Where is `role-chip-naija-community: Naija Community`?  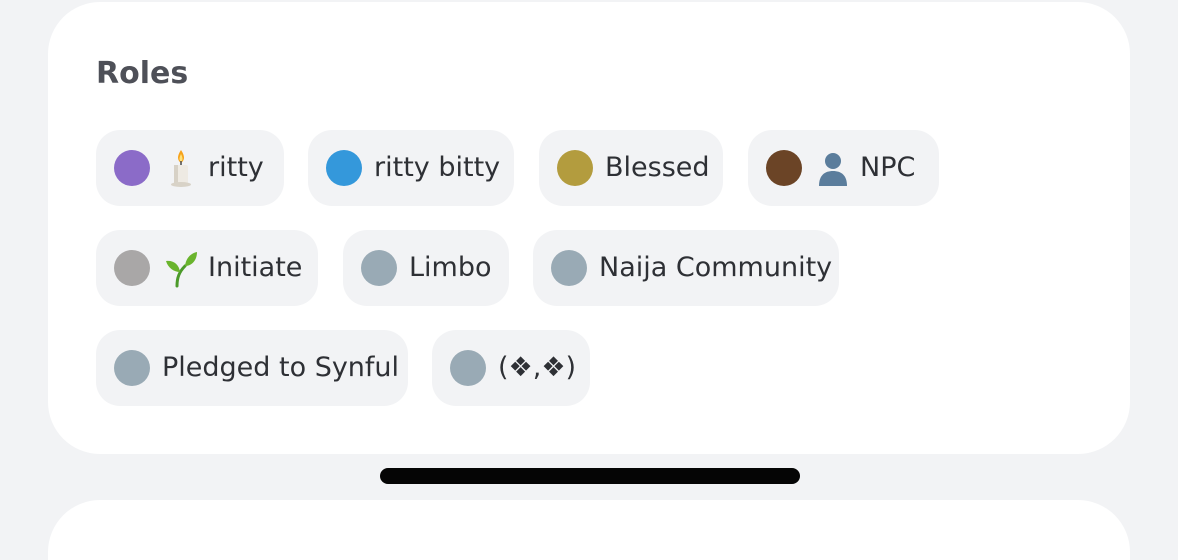
role-chip-naija-community: Naija Community is located at coordinates (686, 268).